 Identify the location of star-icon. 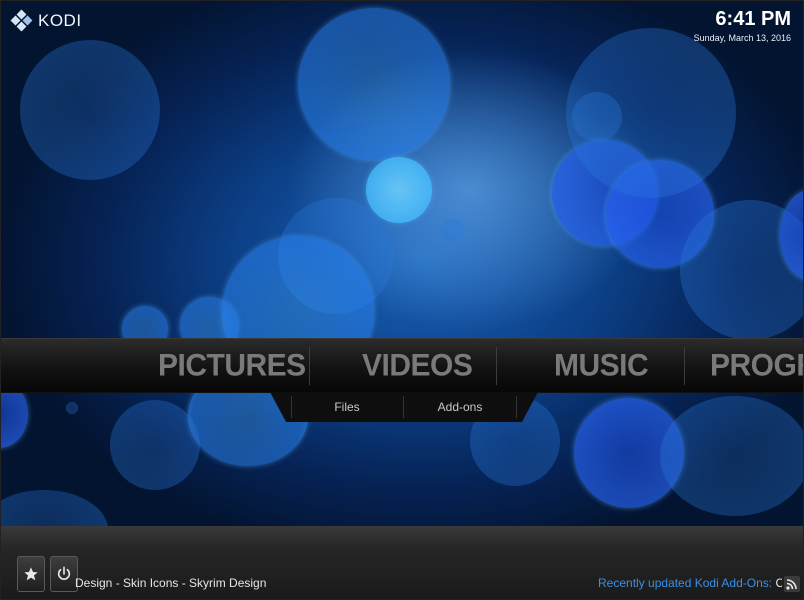
(31, 574).